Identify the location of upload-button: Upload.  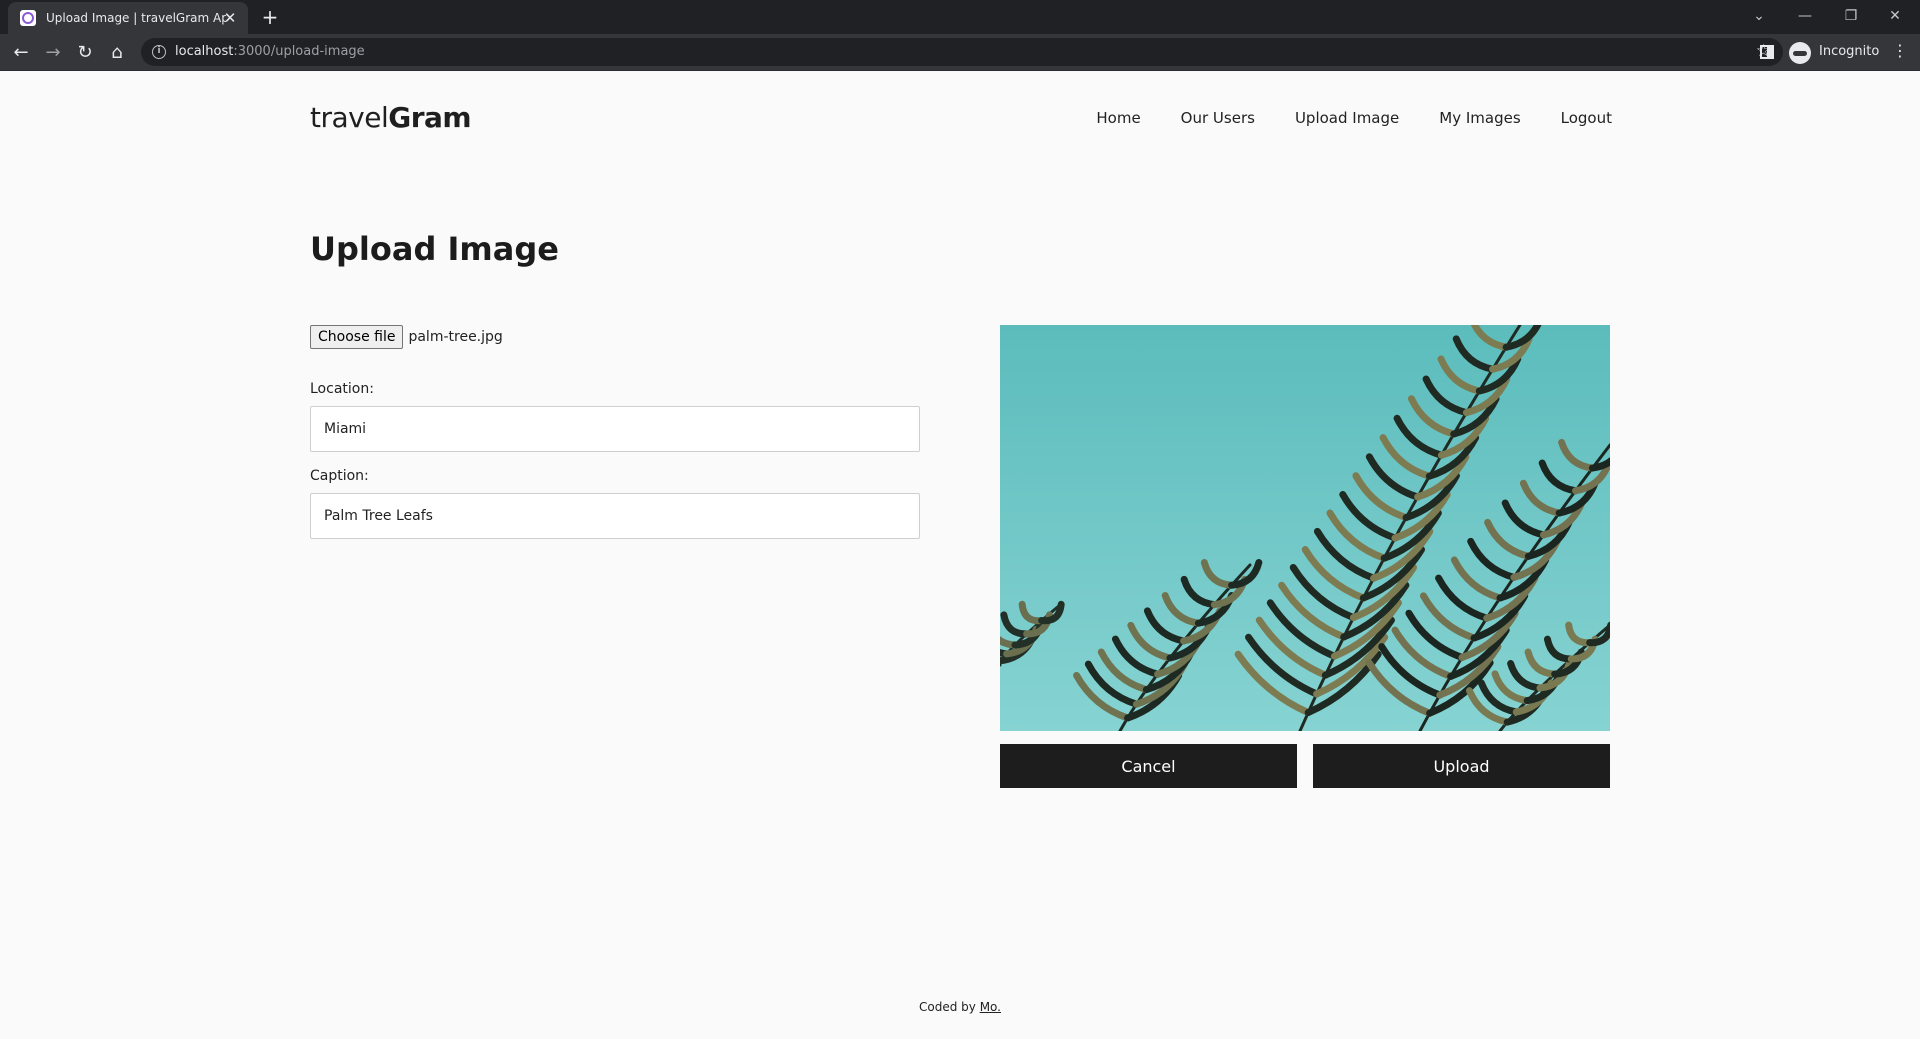
(1461, 766).